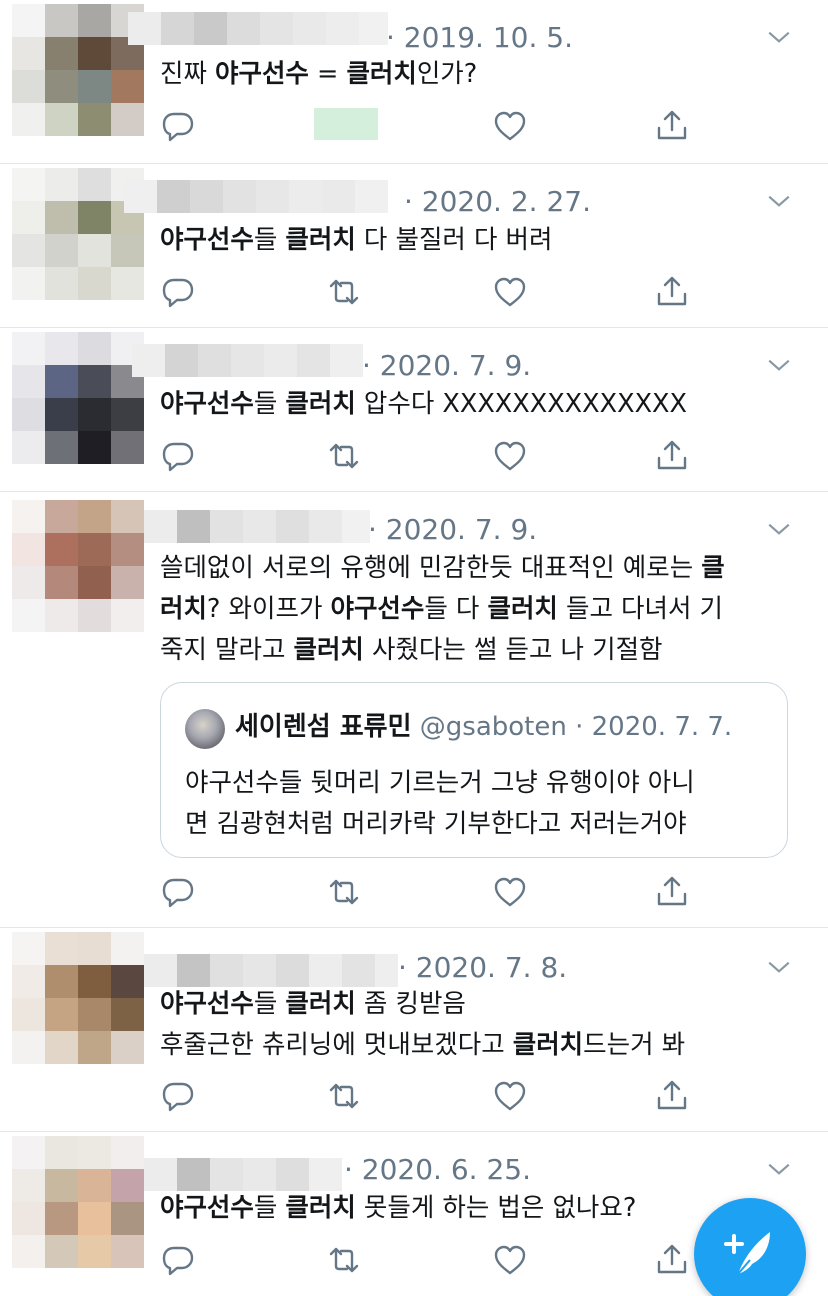 The width and height of the screenshot is (828, 1296). What do you see at coordinates (634, 1045) in the screenshot?
I see `text-segment: 드는거 봐` at bounding box center [634, 1045].